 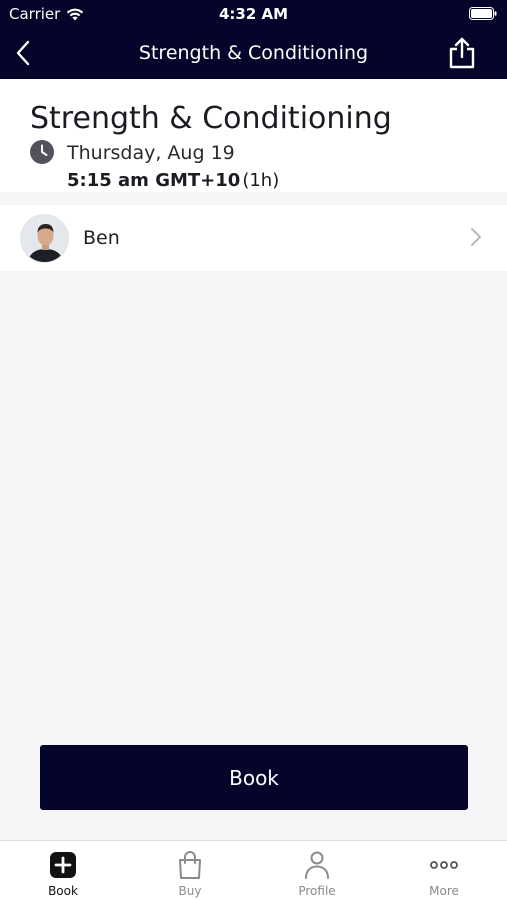 What do you see at coordinates (101, 238) in the screenshot?
I see `instructor-name: Ben` at bounding box center [101, 238].